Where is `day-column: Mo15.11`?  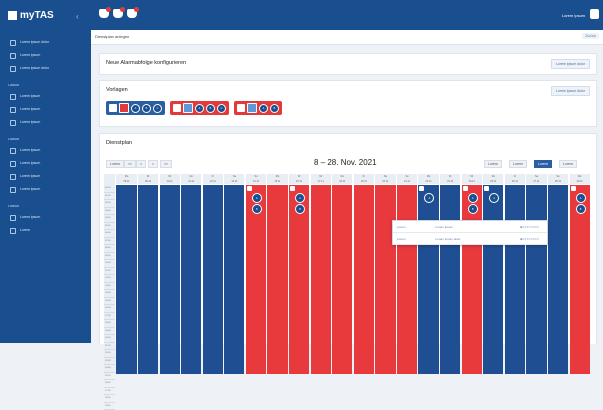
day-column: Mo15.11 is located at coordinates (277, 274).